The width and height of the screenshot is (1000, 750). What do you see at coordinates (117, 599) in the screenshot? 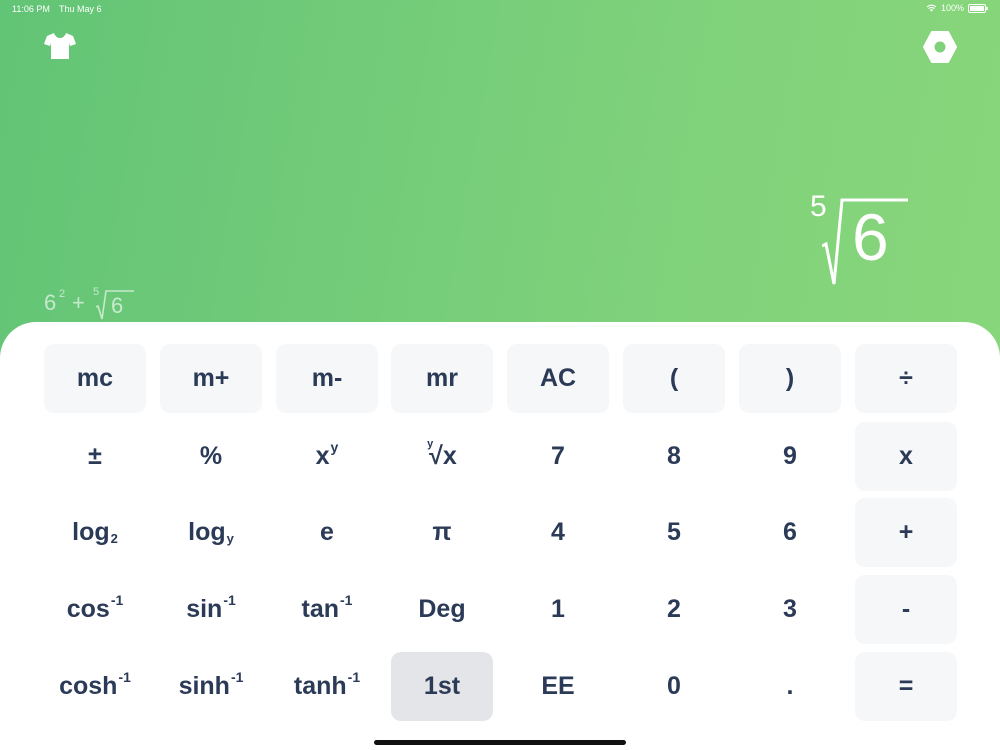
I see `acos-inverse: -1` at bounding box center [117, 599].